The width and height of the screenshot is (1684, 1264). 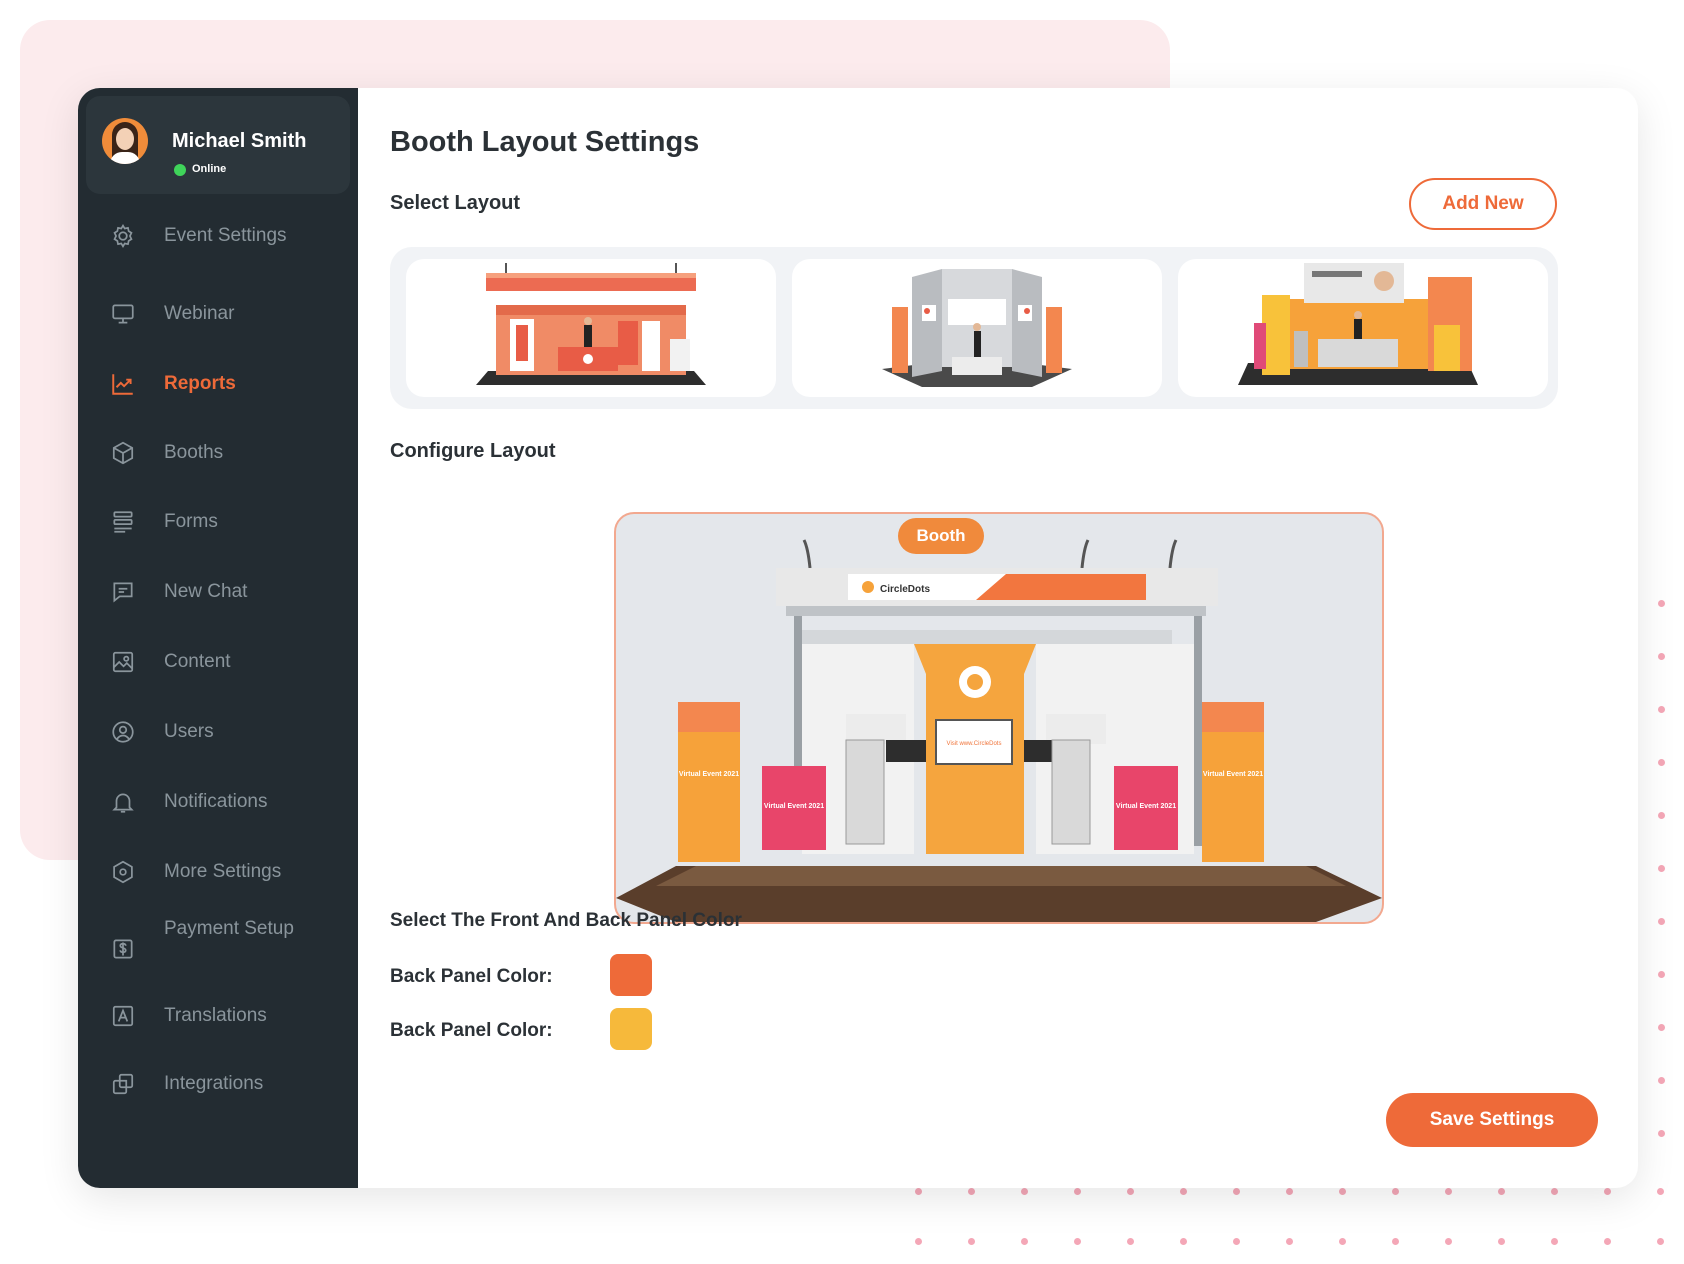 I want to click on online-status-dot, so click(x=180, y=170).